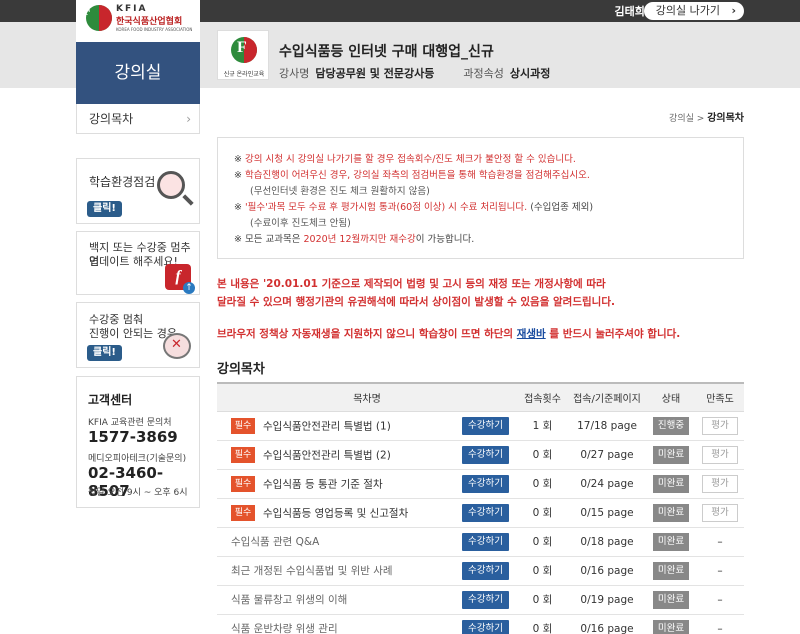  I want to click on page-progress: 17/18 page, so click(607, 426).